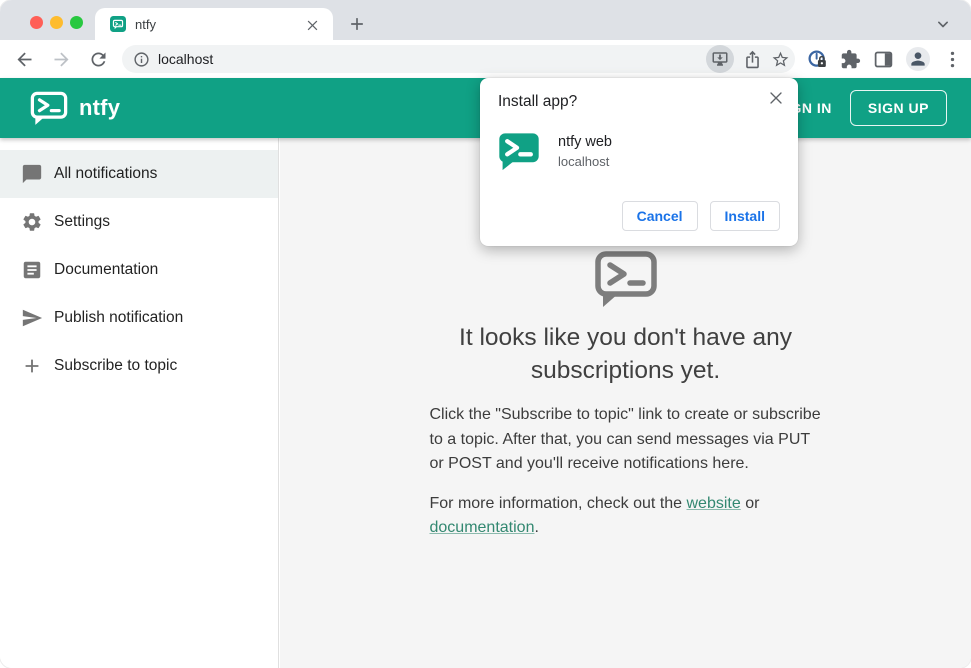 The image size is (971, 668). I want to click on cancel-button: Cancel, so click(659, 216).